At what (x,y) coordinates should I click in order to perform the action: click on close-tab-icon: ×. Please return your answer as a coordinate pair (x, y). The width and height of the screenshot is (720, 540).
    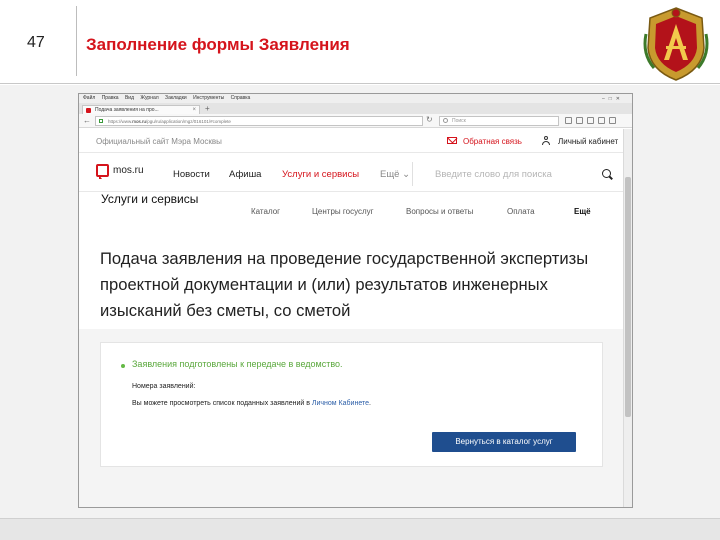
    Looking at the image, I should click on (194, 110).